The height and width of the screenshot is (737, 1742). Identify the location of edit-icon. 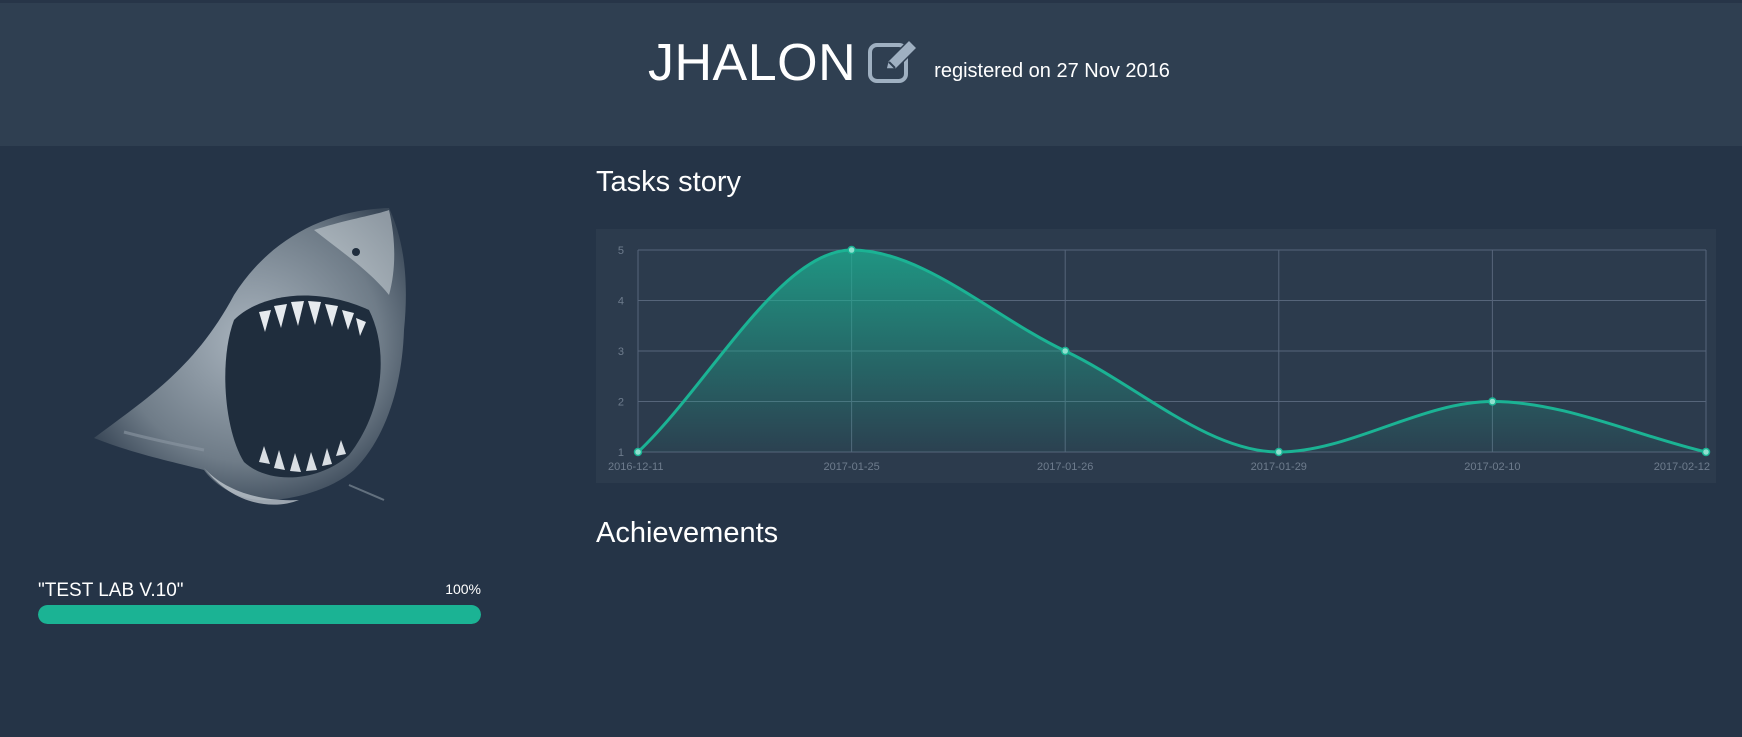
(895, 61).